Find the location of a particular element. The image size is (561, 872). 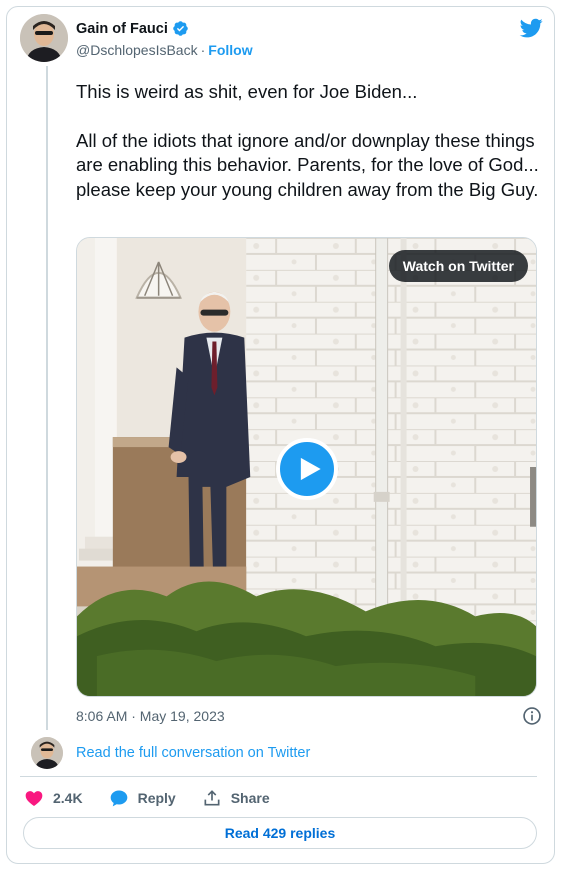

heart-icon is located at coordinates (34, 798).